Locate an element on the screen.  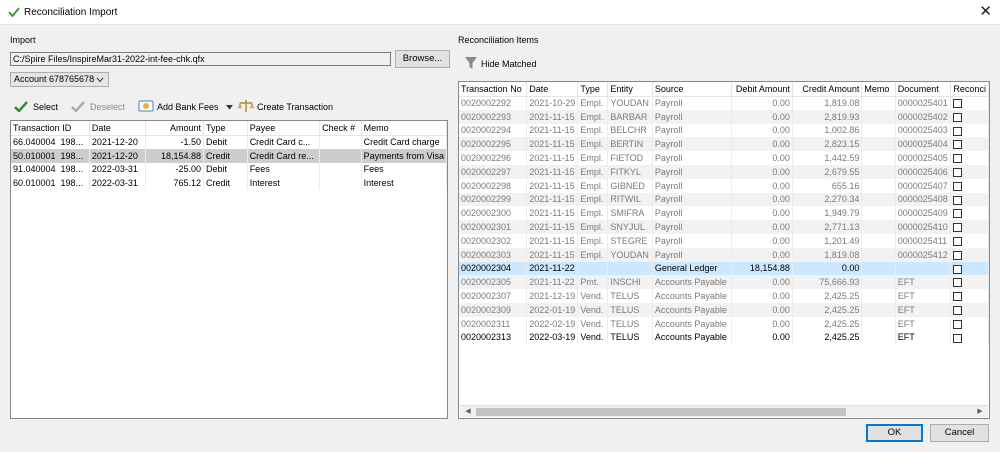
table-cell: Accounts Payable is located at coordinates (692, 282).